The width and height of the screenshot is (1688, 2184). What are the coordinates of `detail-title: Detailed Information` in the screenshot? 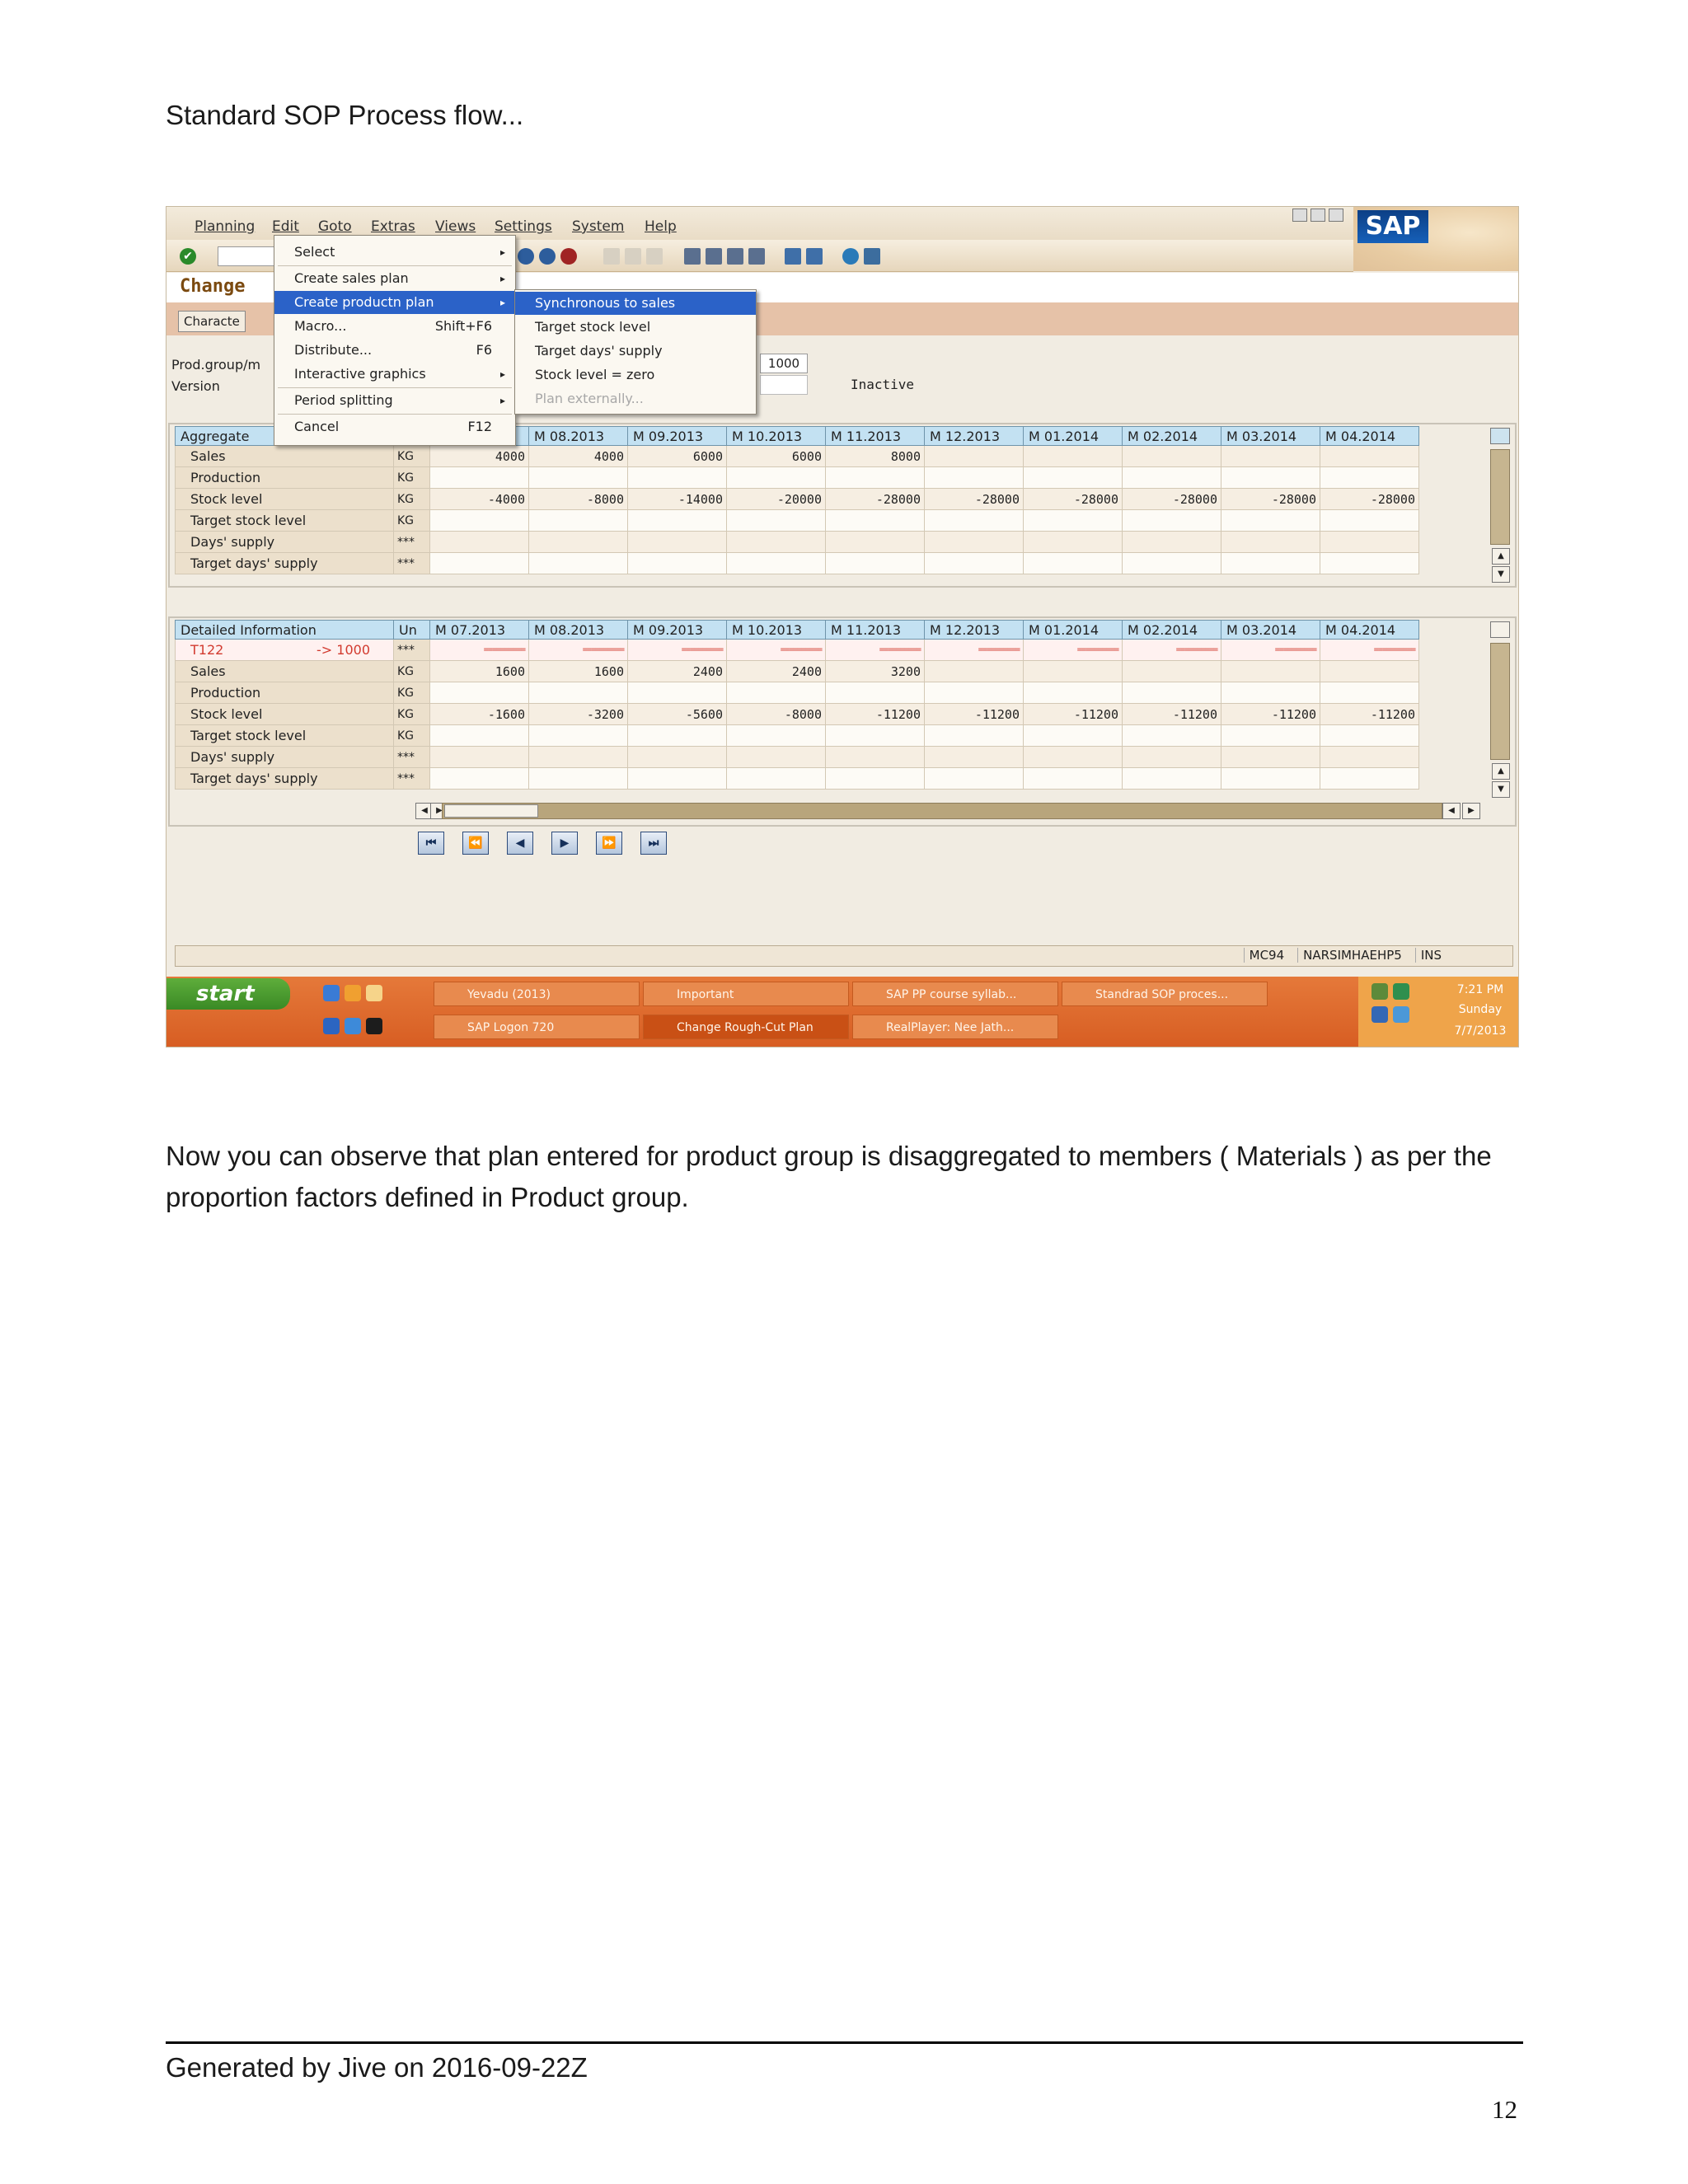 It's located at (285, 630).